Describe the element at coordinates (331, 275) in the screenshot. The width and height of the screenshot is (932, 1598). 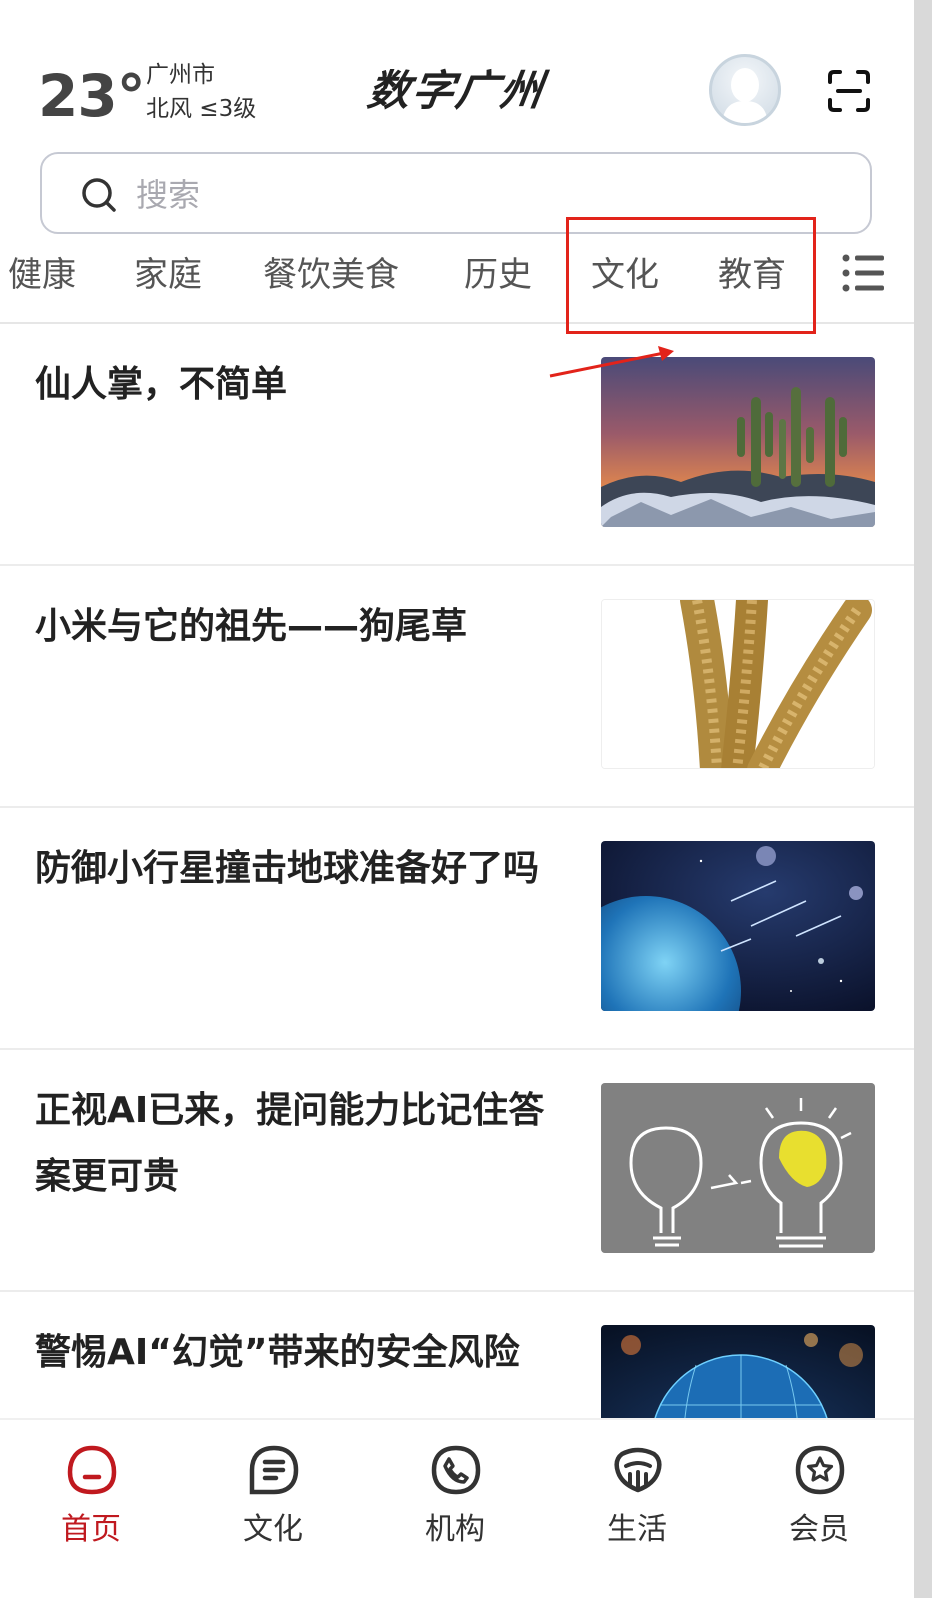
I see `tab-food: 餐饮美食` at that location.